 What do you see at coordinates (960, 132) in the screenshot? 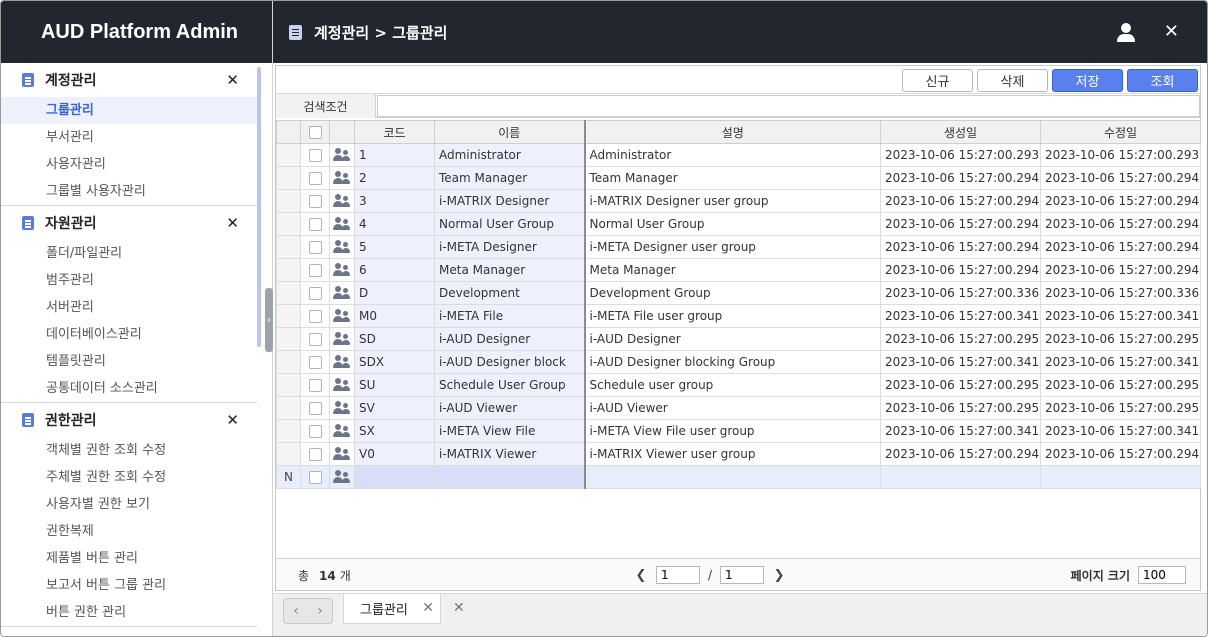
I see `column-header-created: 생성일` at bounding box center [960, 132].